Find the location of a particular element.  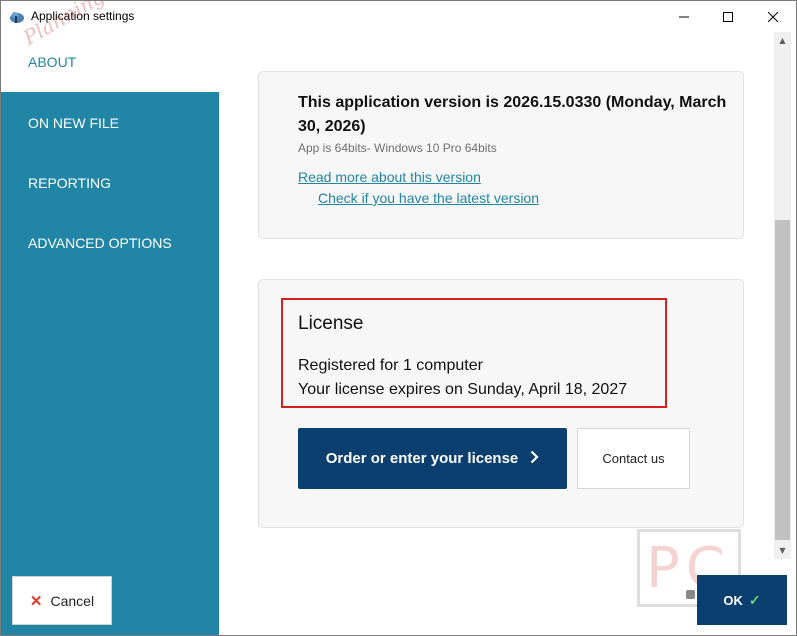

check-latest-link: Check if you have the latest version is located at coordinates (428, 198).